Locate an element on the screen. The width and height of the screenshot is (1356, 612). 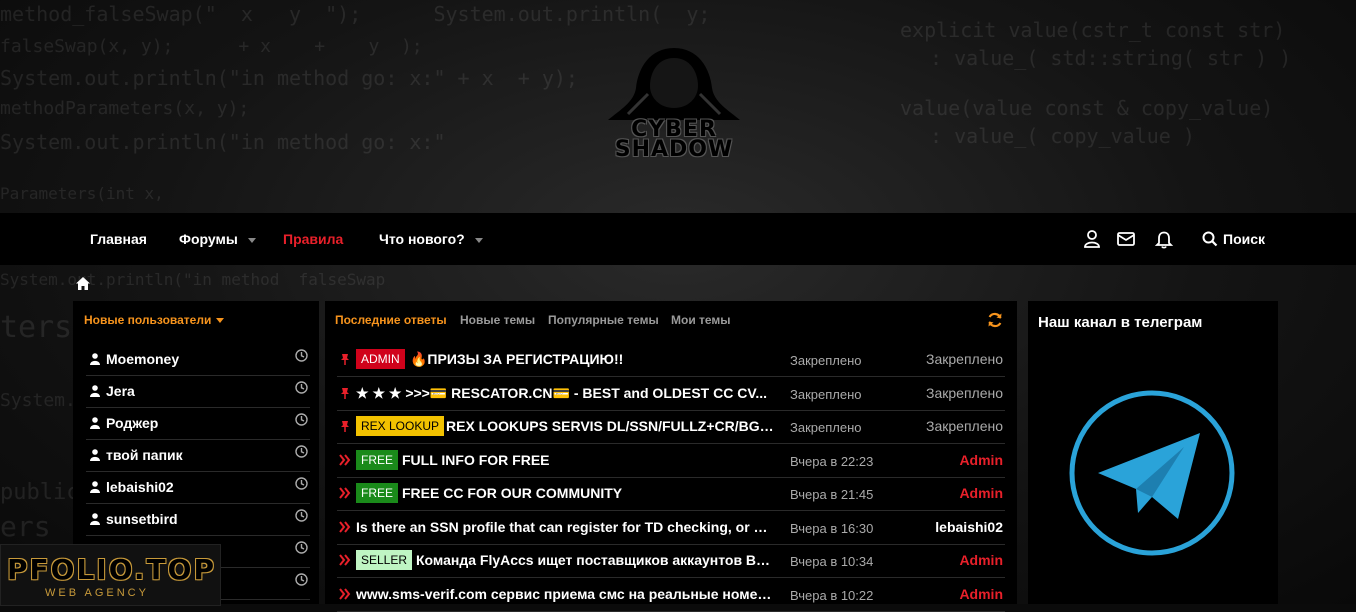
tab-new-threads: Новые темы is located at coordinates (497, 320).